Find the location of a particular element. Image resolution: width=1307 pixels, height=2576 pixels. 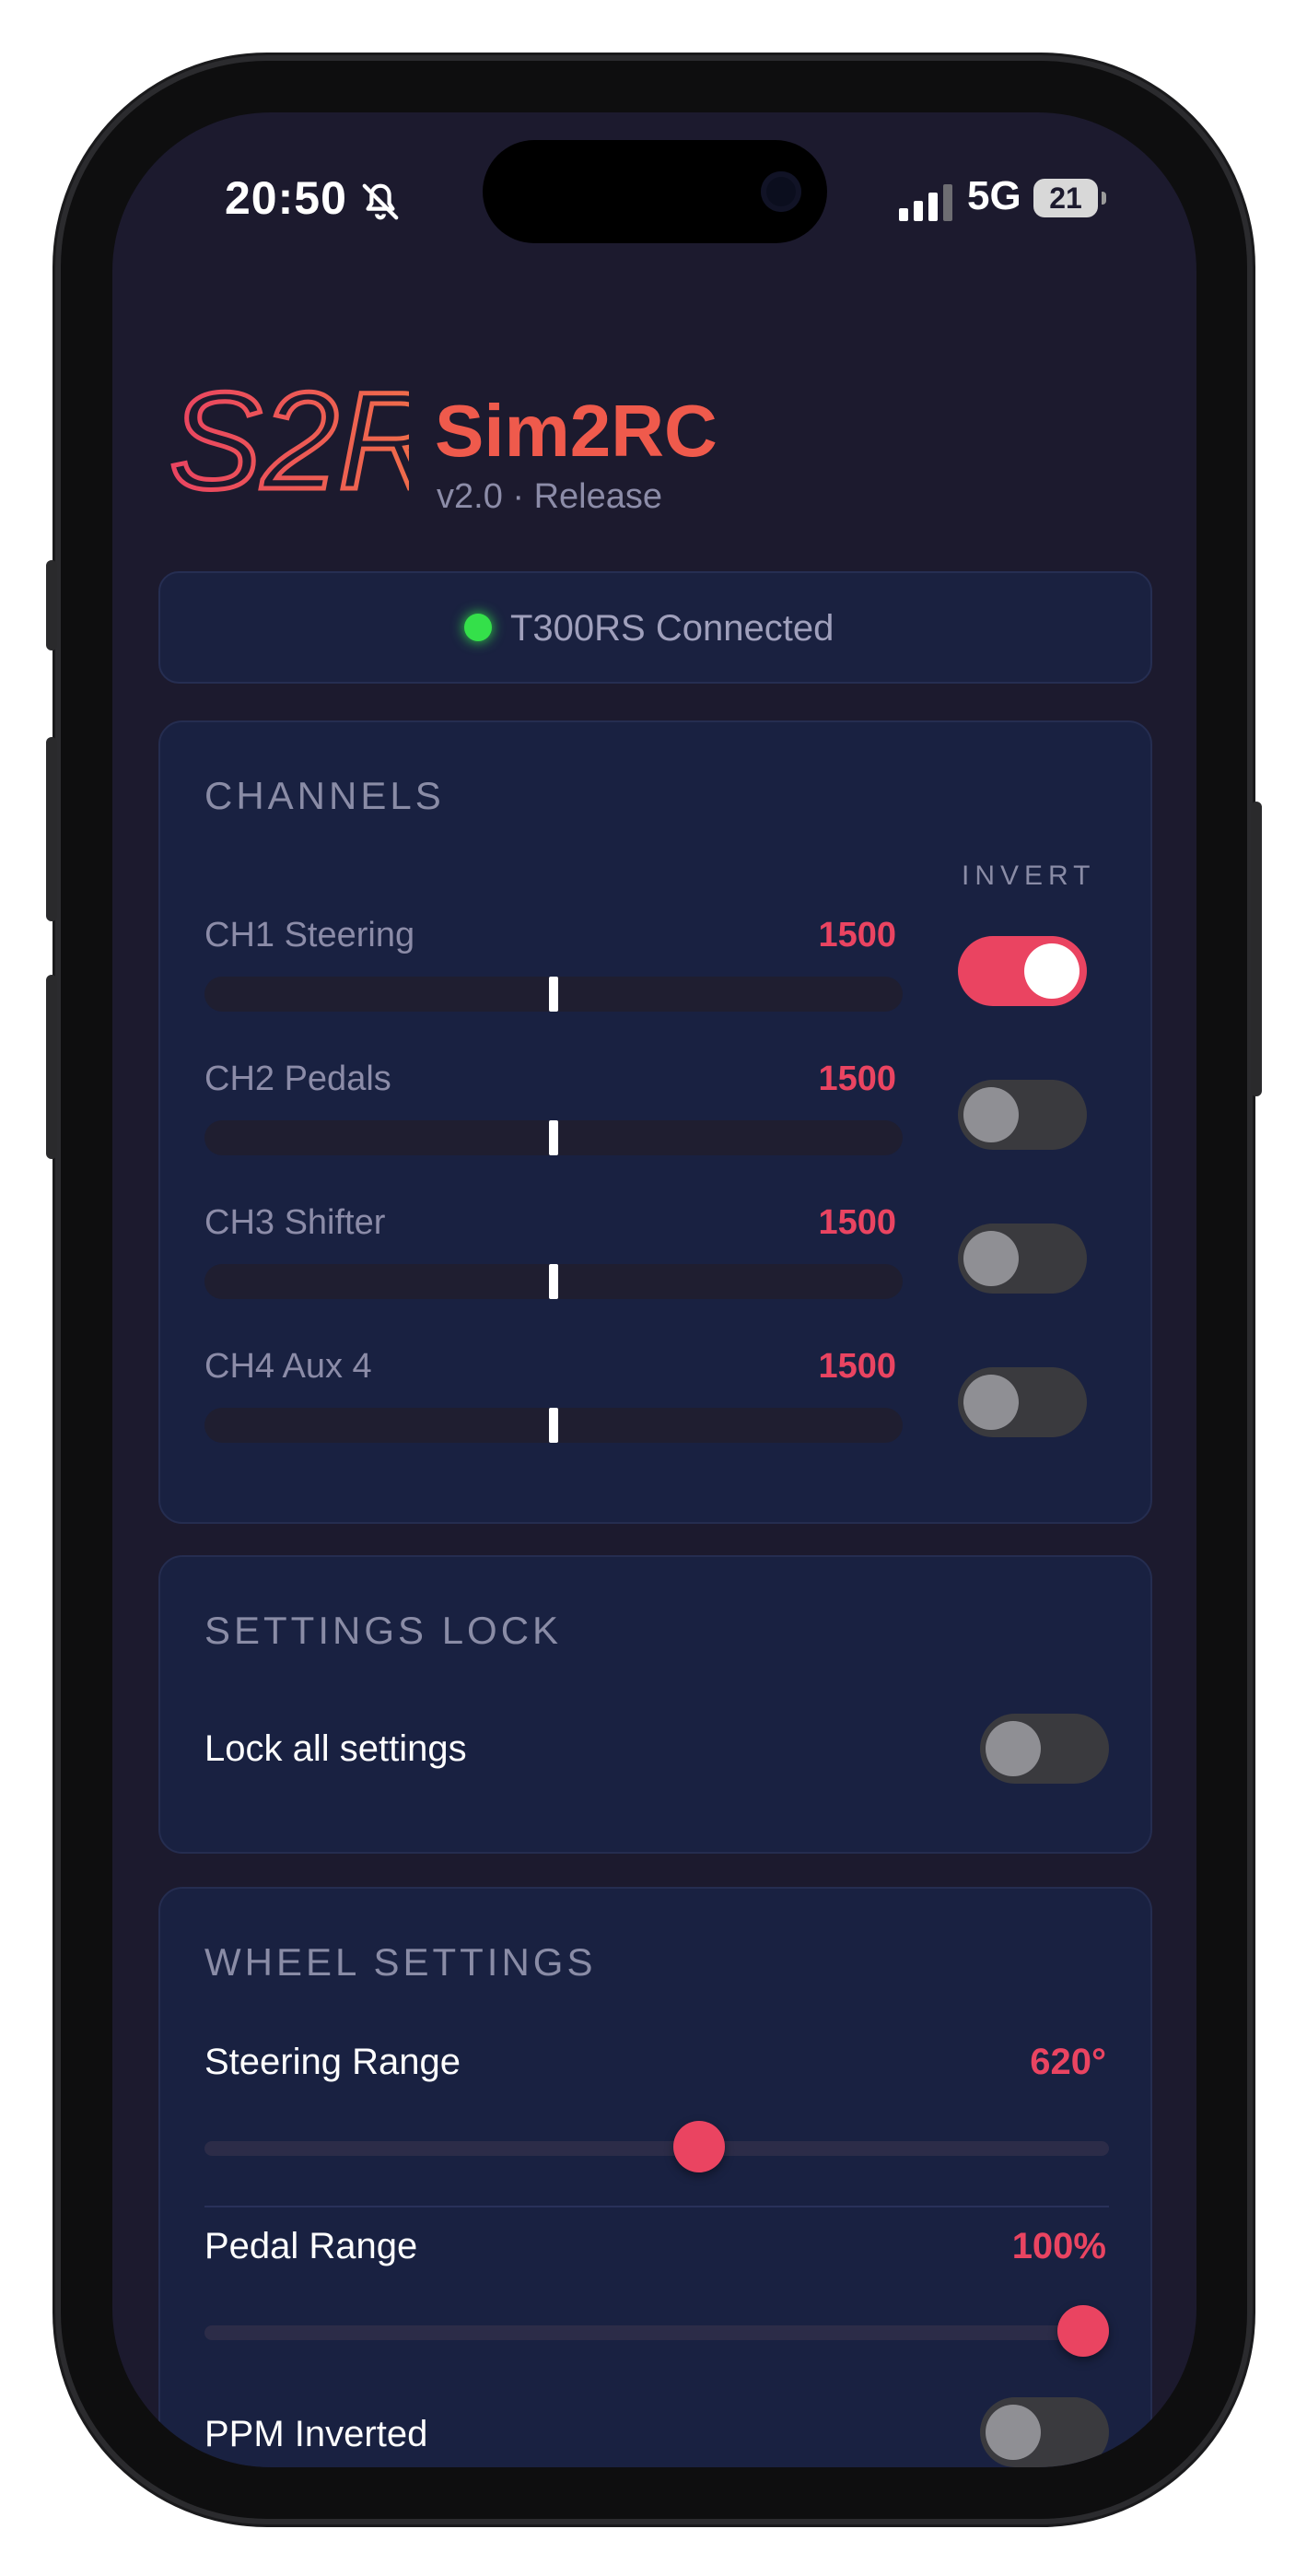

battery-icon: 21 is located at coordinates (1069, 198).